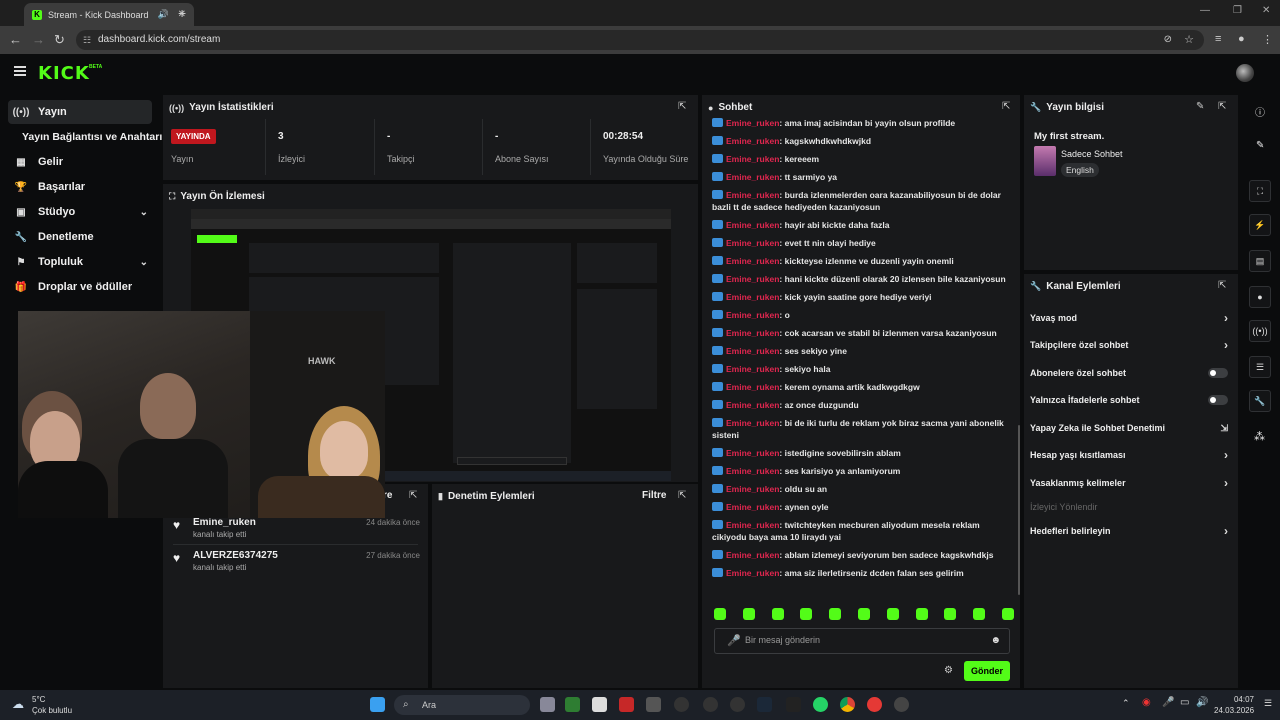  Describe the element at coordinates (377, 704) in the screenshot. I see `windows-start-icon` at that location.